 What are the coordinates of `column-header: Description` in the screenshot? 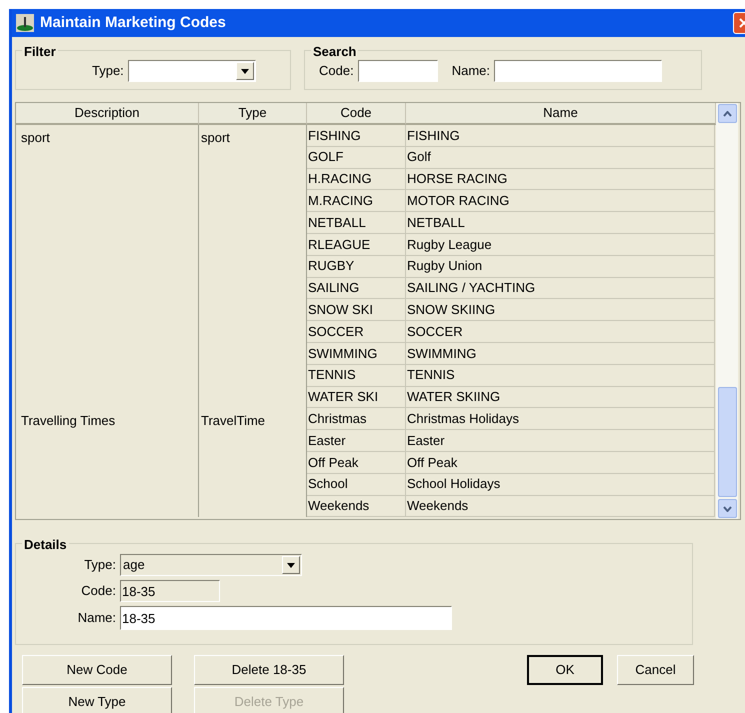 It's located at (107, 114).